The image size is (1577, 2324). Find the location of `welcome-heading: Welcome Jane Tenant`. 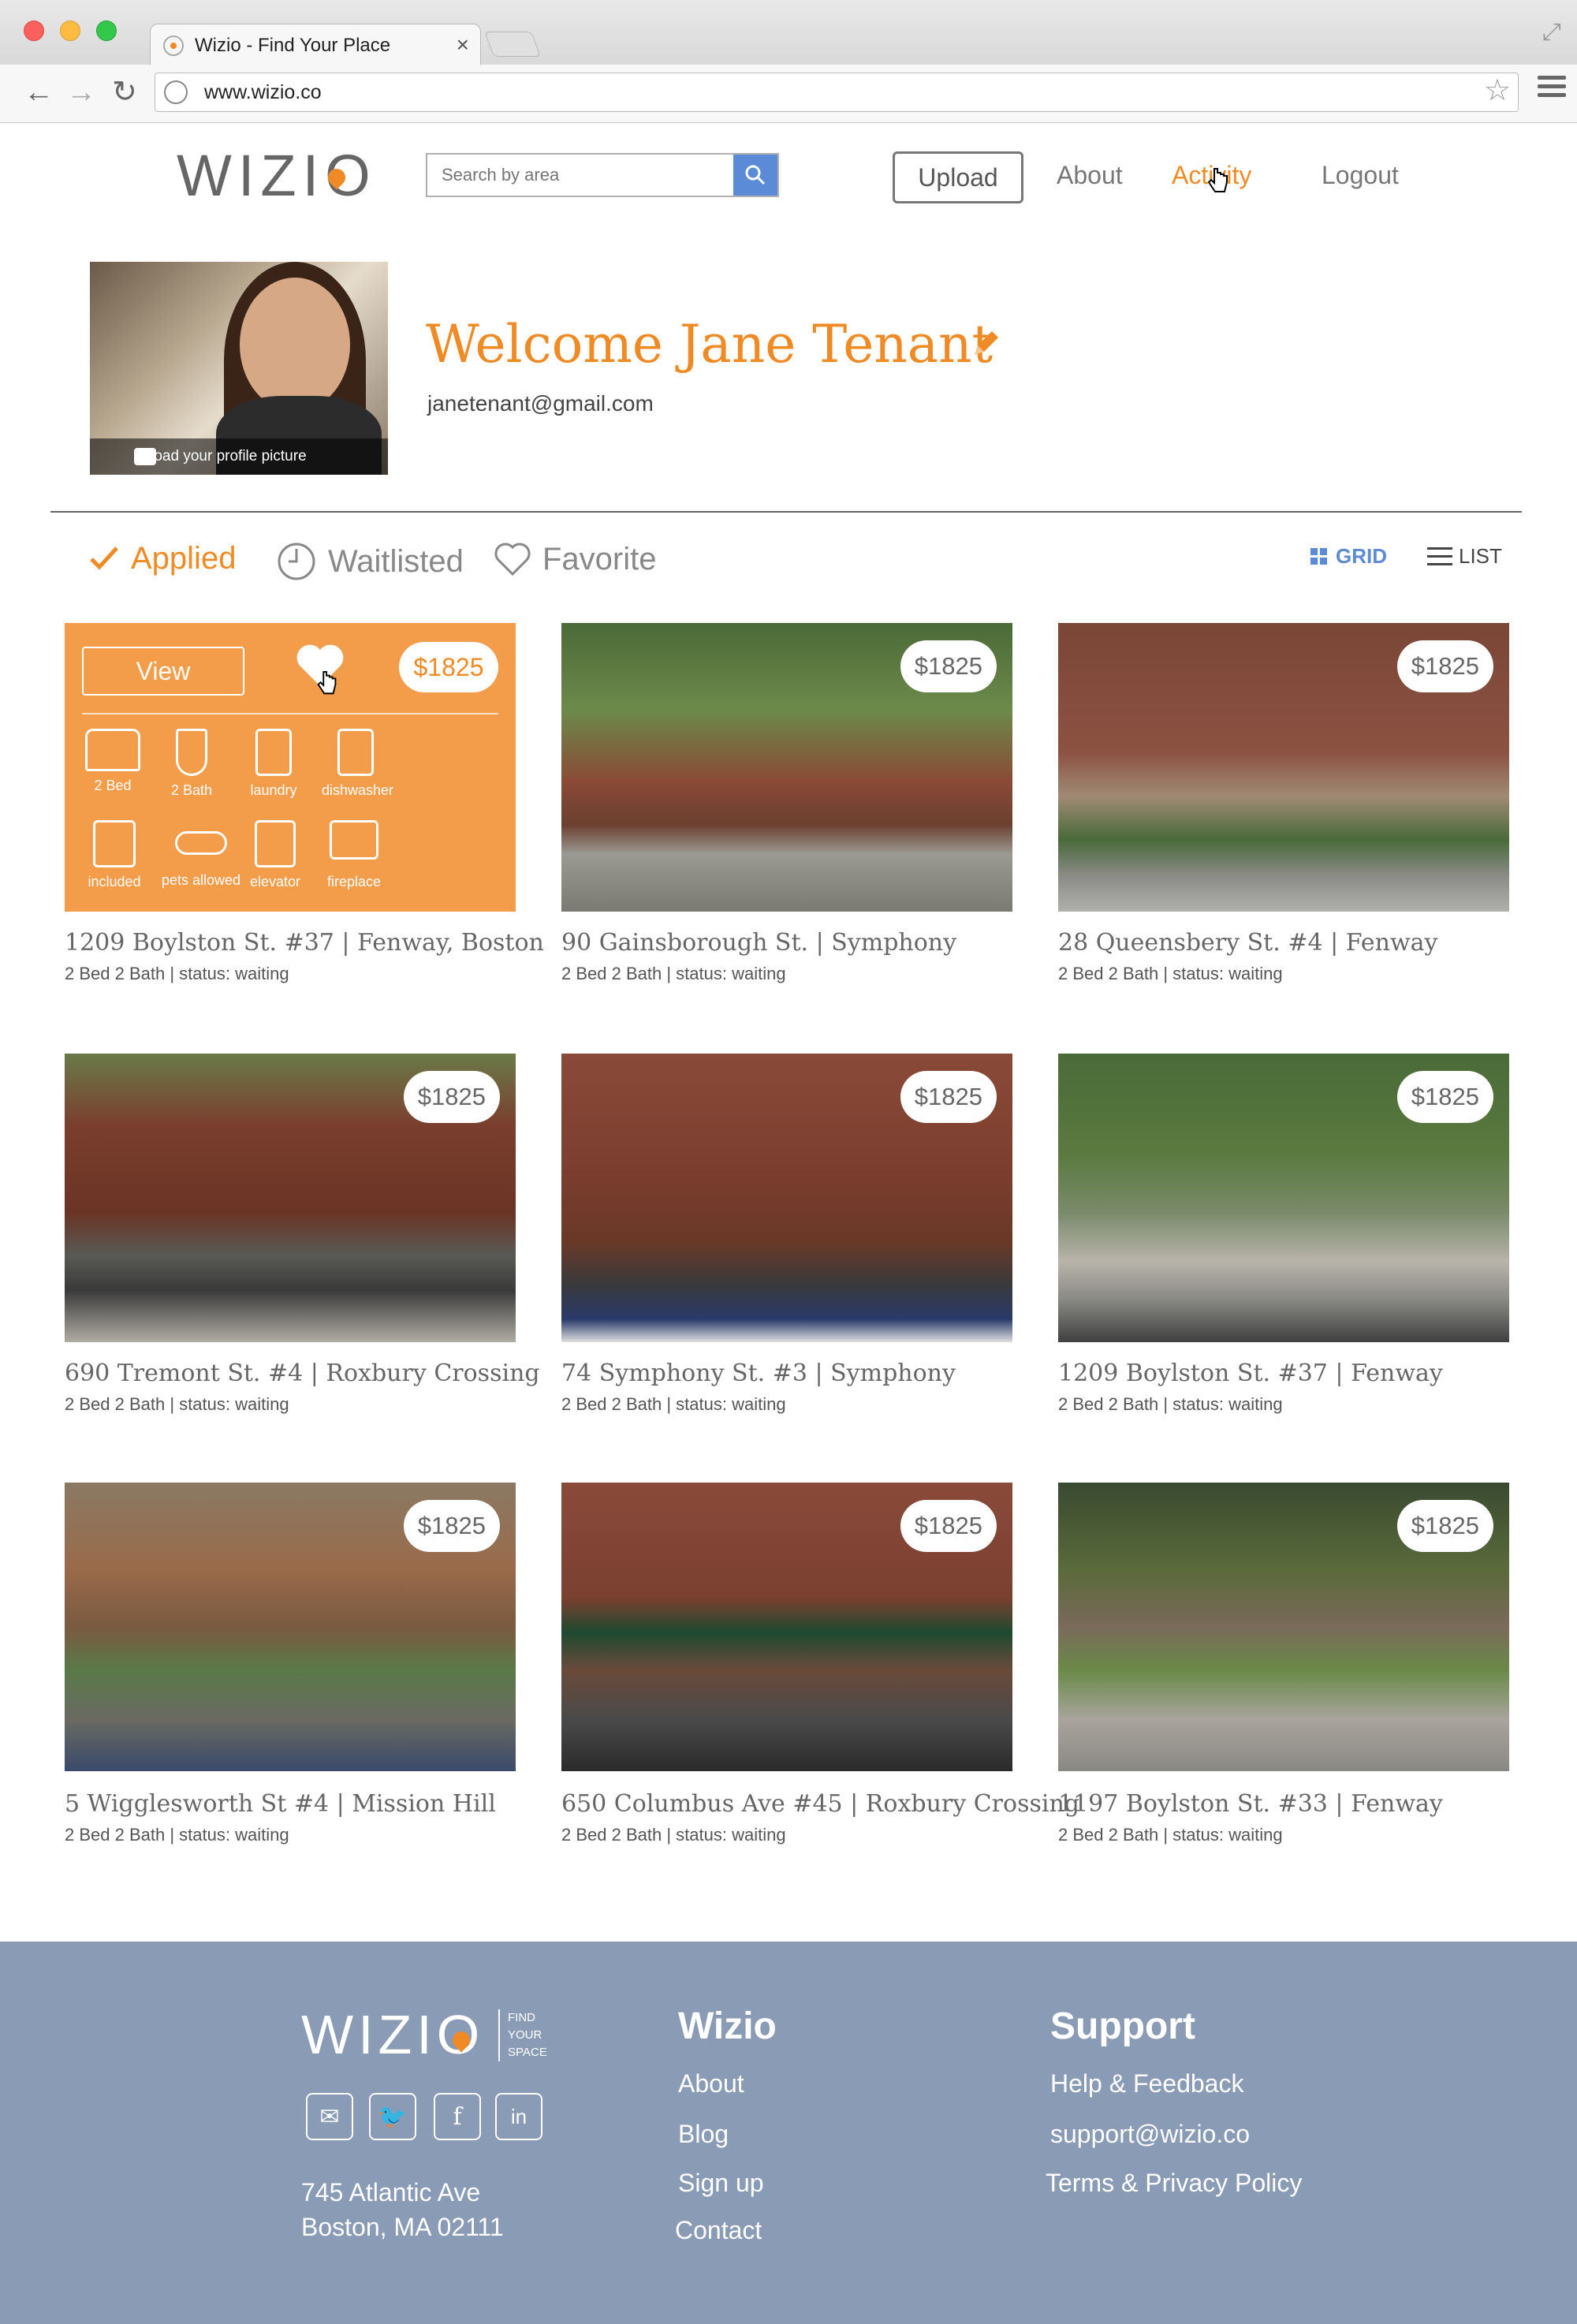

welcome-heading: Welcome Jane Tenant is located at coordinates (710, 344).